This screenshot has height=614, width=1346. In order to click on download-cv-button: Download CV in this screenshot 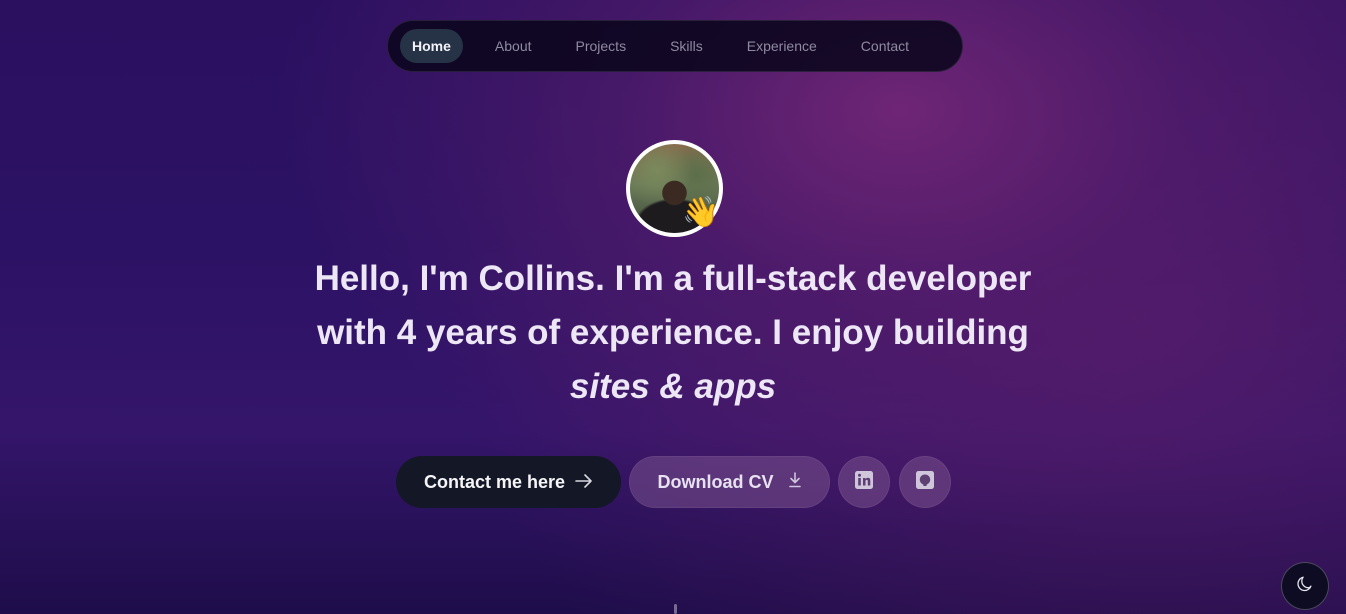, I will do `click(729, 482)`.